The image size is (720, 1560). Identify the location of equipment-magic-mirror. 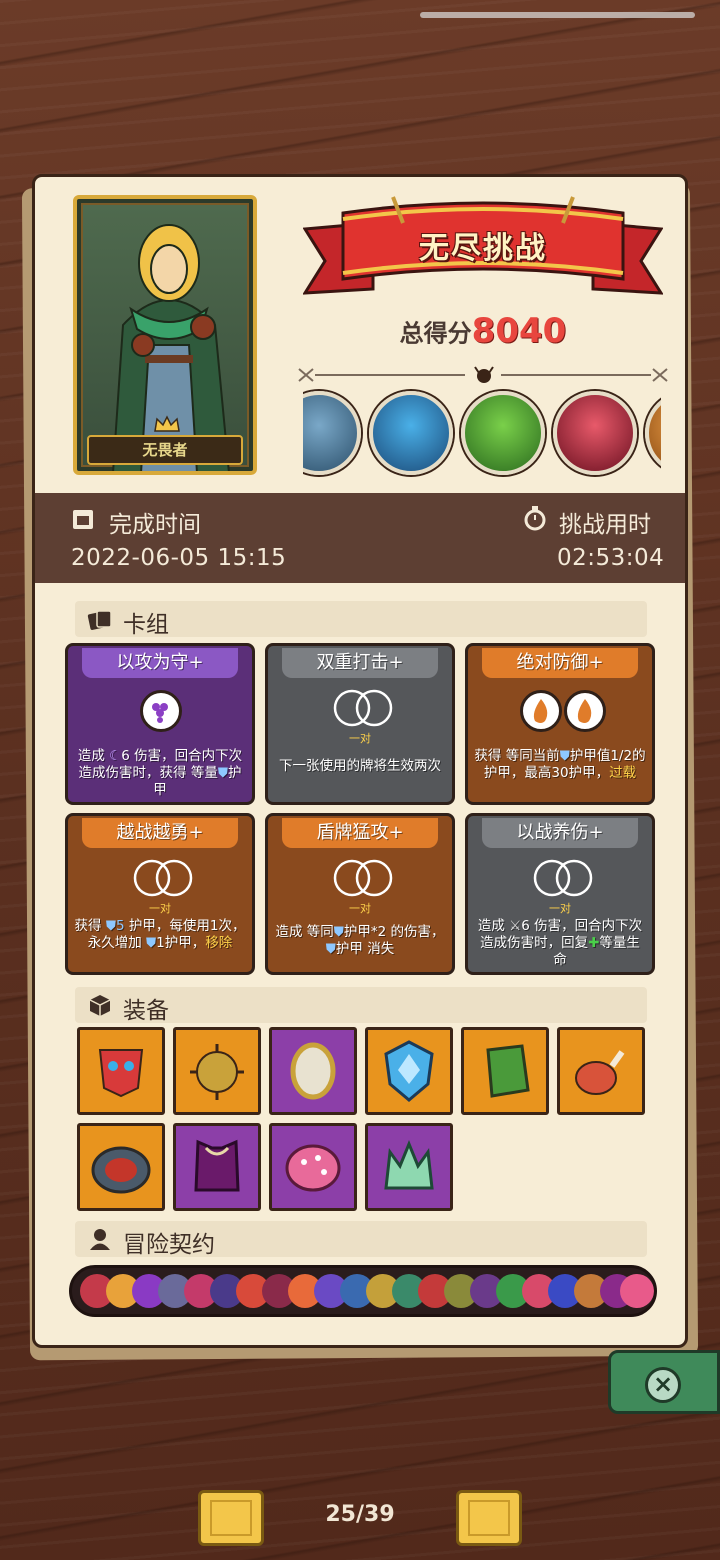
(313, 1071).